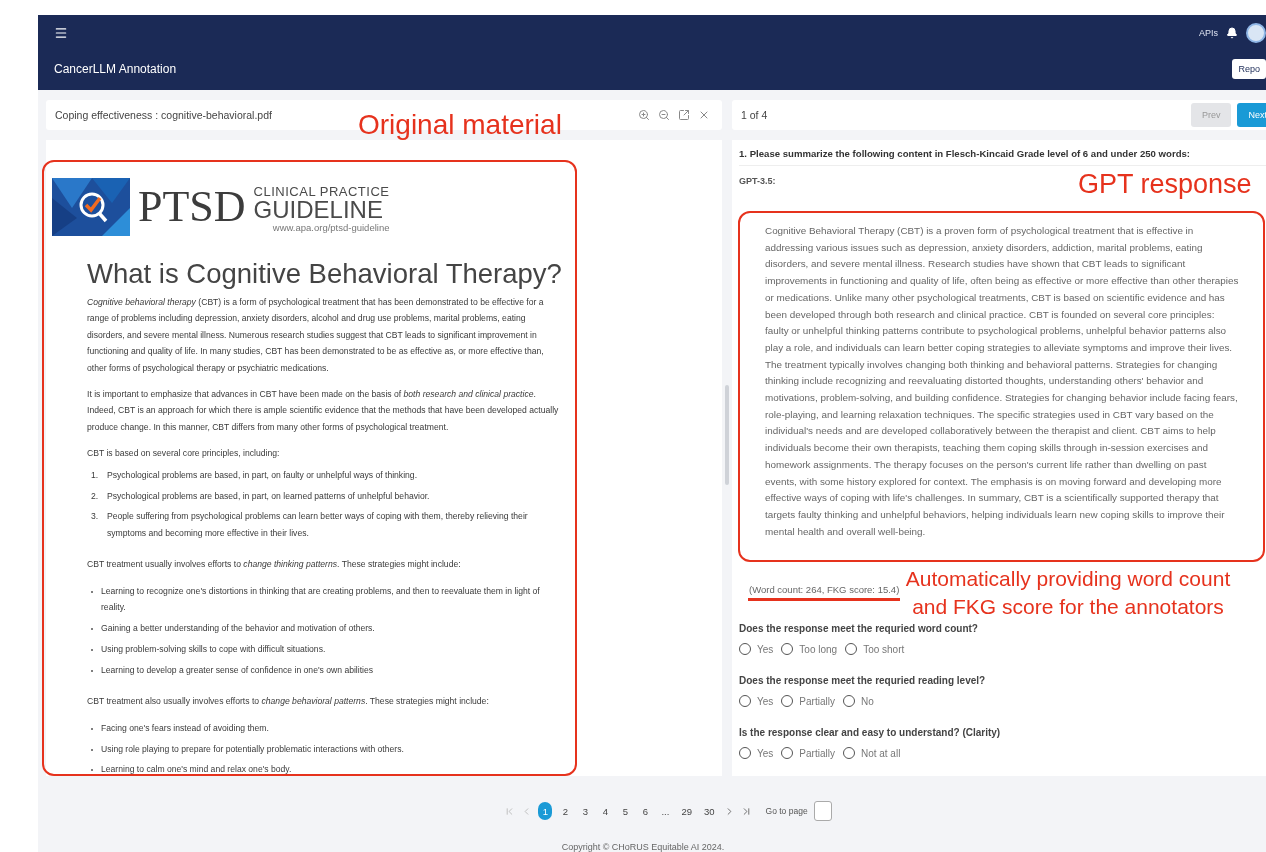 The height and width of the screenshot is (852, 1266). Describe the element at coordinates (252, 749) in the screenshot. I see `list-item-text: Using role playing to prepare for potentially problematic interactions with others.` at that location.